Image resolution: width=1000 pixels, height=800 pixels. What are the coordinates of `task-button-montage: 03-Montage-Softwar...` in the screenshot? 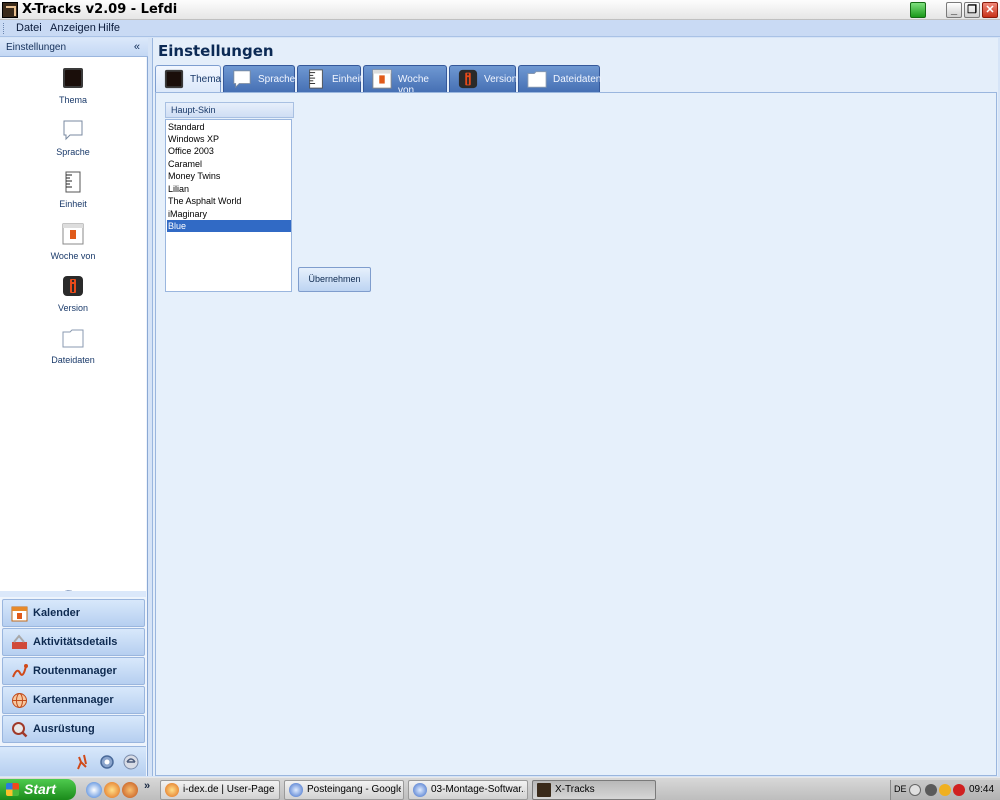 It's located at (468, 790).